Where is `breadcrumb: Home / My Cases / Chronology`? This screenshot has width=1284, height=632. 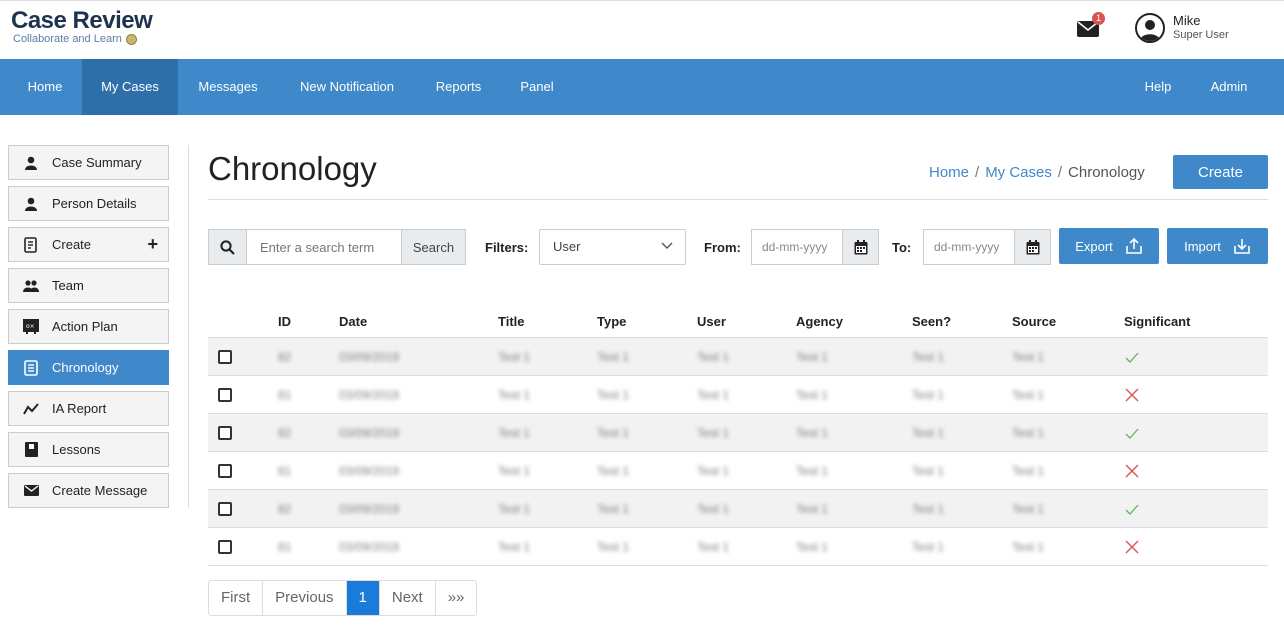 breadcrumb: Home / My Cases / Chronology is located at coordinates (1037, 172).